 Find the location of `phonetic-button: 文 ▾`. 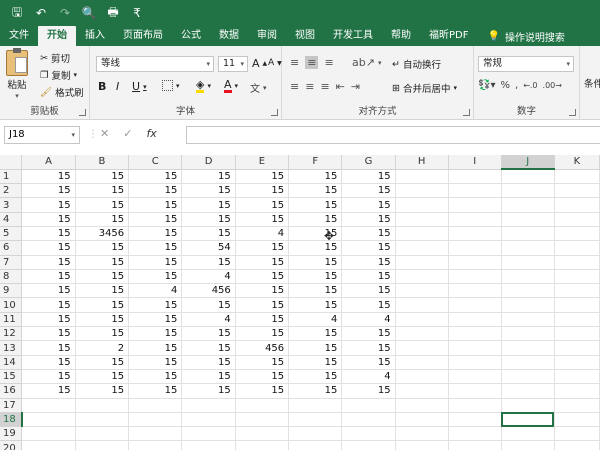

phonetic-button: 文 ▾ is located at coordinates (258, 88).